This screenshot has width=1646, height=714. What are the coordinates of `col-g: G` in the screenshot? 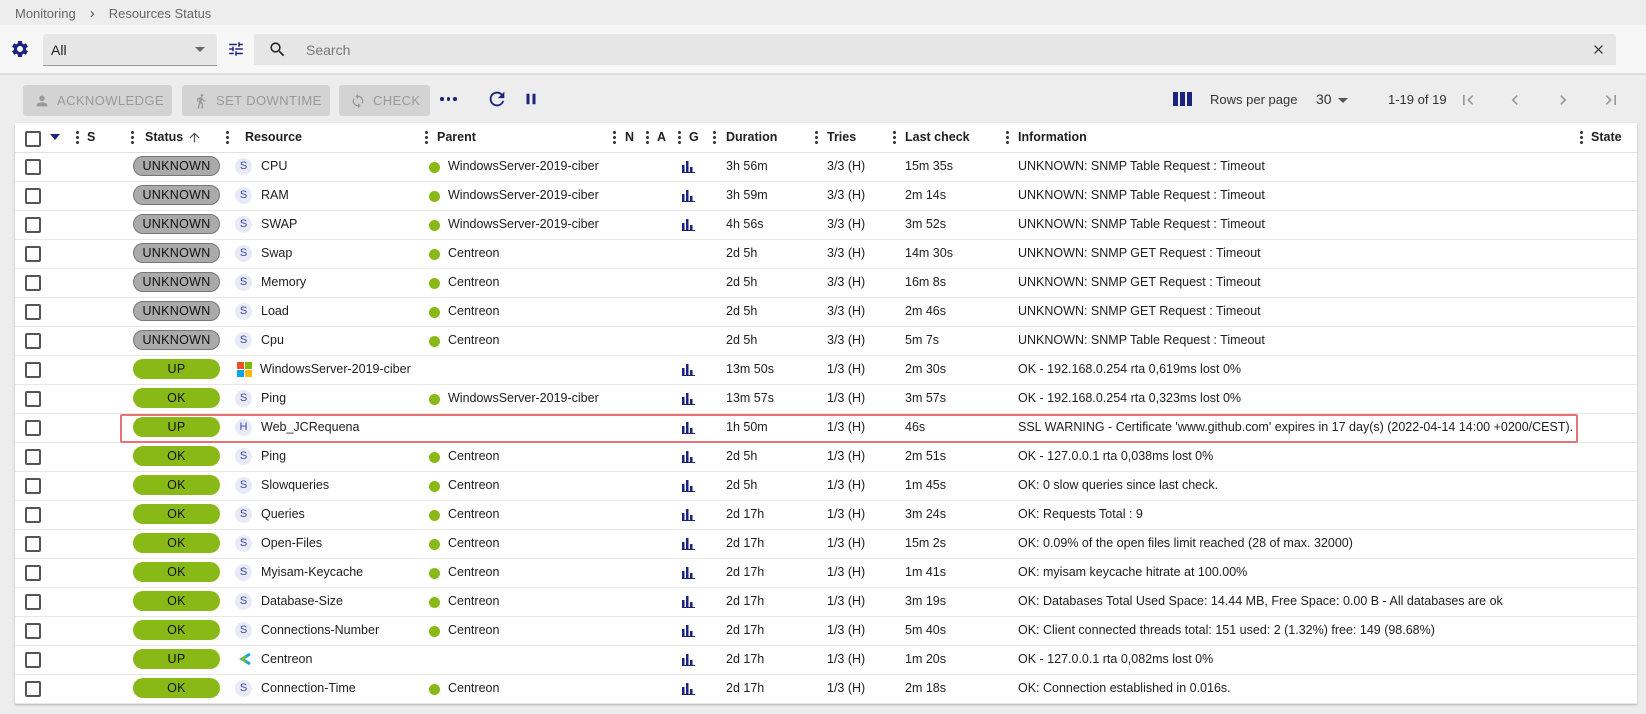 It's located at (694, 137).